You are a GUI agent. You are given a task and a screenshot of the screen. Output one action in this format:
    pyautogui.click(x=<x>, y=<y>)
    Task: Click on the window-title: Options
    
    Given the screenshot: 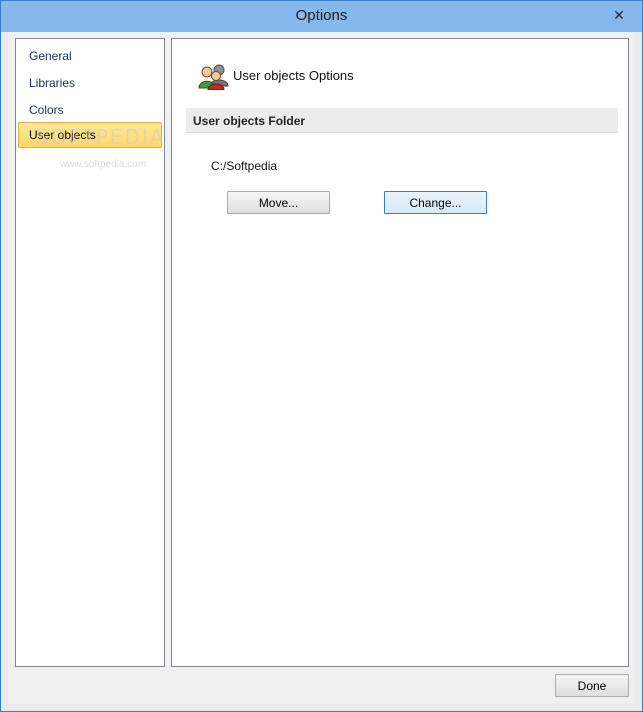 What is the action you would take?
    pyautogui.click(x=321, y=15)
    